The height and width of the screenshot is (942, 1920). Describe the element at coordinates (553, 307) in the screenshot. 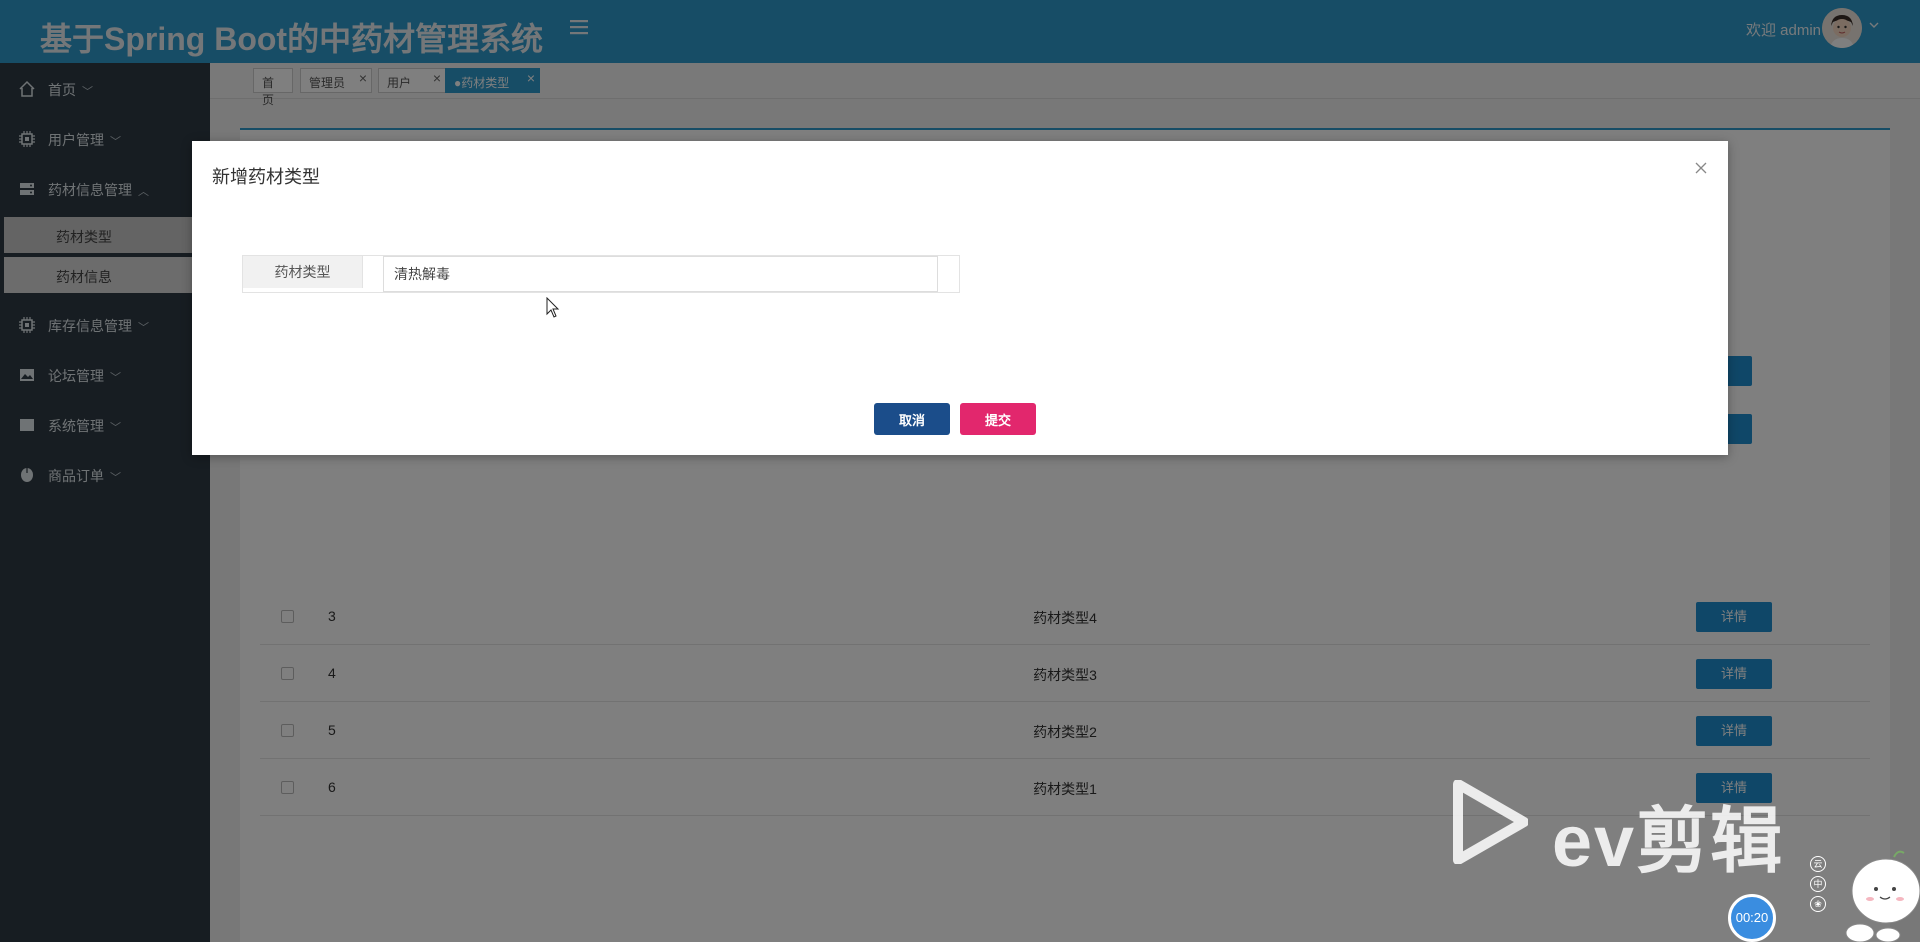

I see `mouse-cursor-icon` at that location.